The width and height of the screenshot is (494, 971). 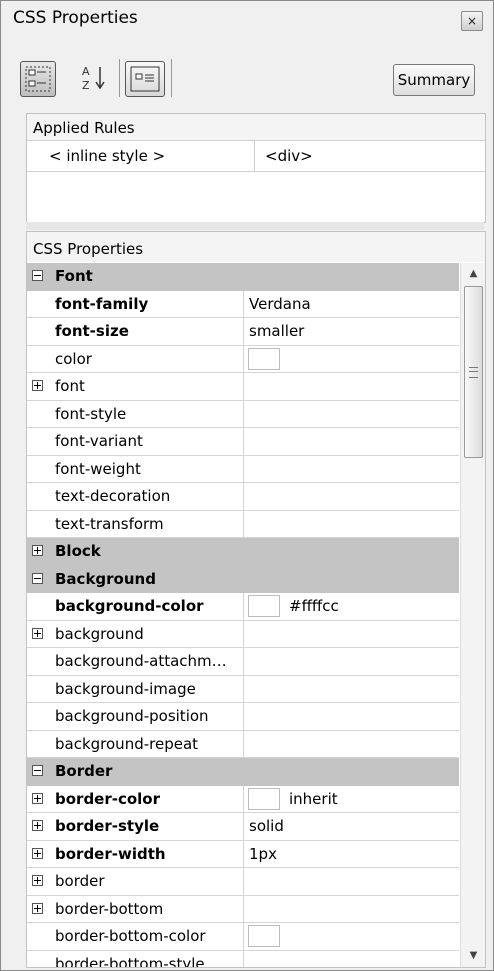 What do you see at coordinates (289, 156) in the screenshot?
I see `rule-element-tag: <div>` at bounding box center [289, 156].